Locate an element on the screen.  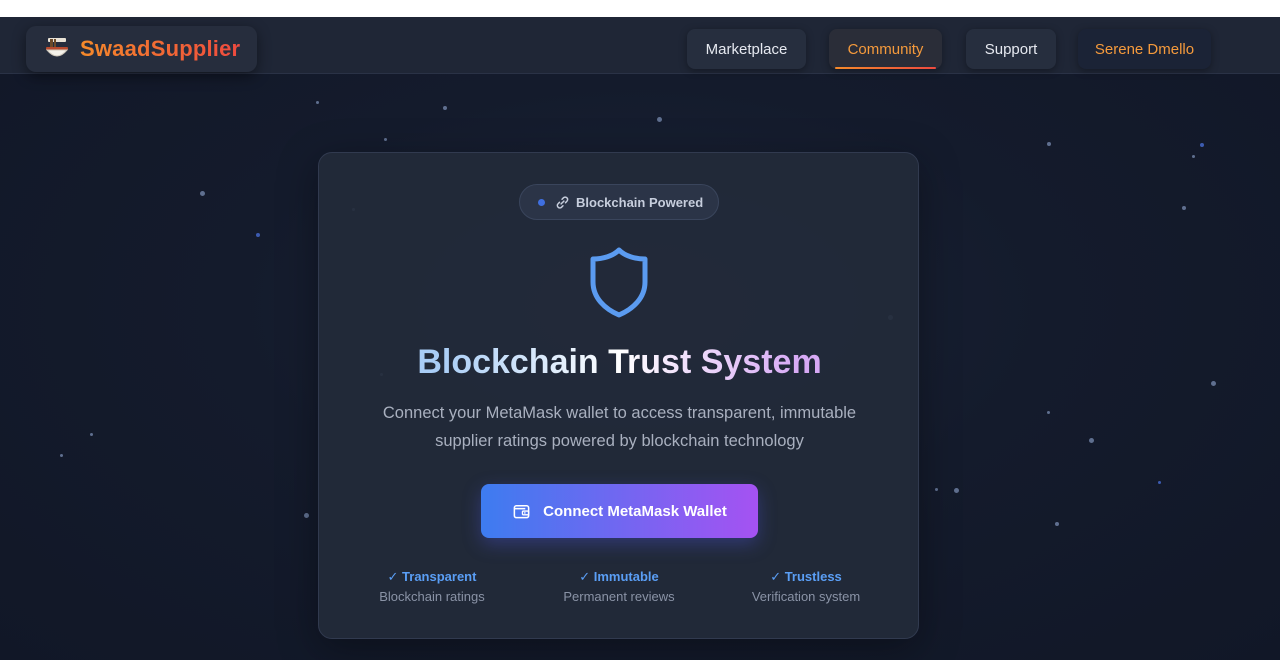
feature-subtitle: Blockchain ratings is located at coordinates (432, 596).